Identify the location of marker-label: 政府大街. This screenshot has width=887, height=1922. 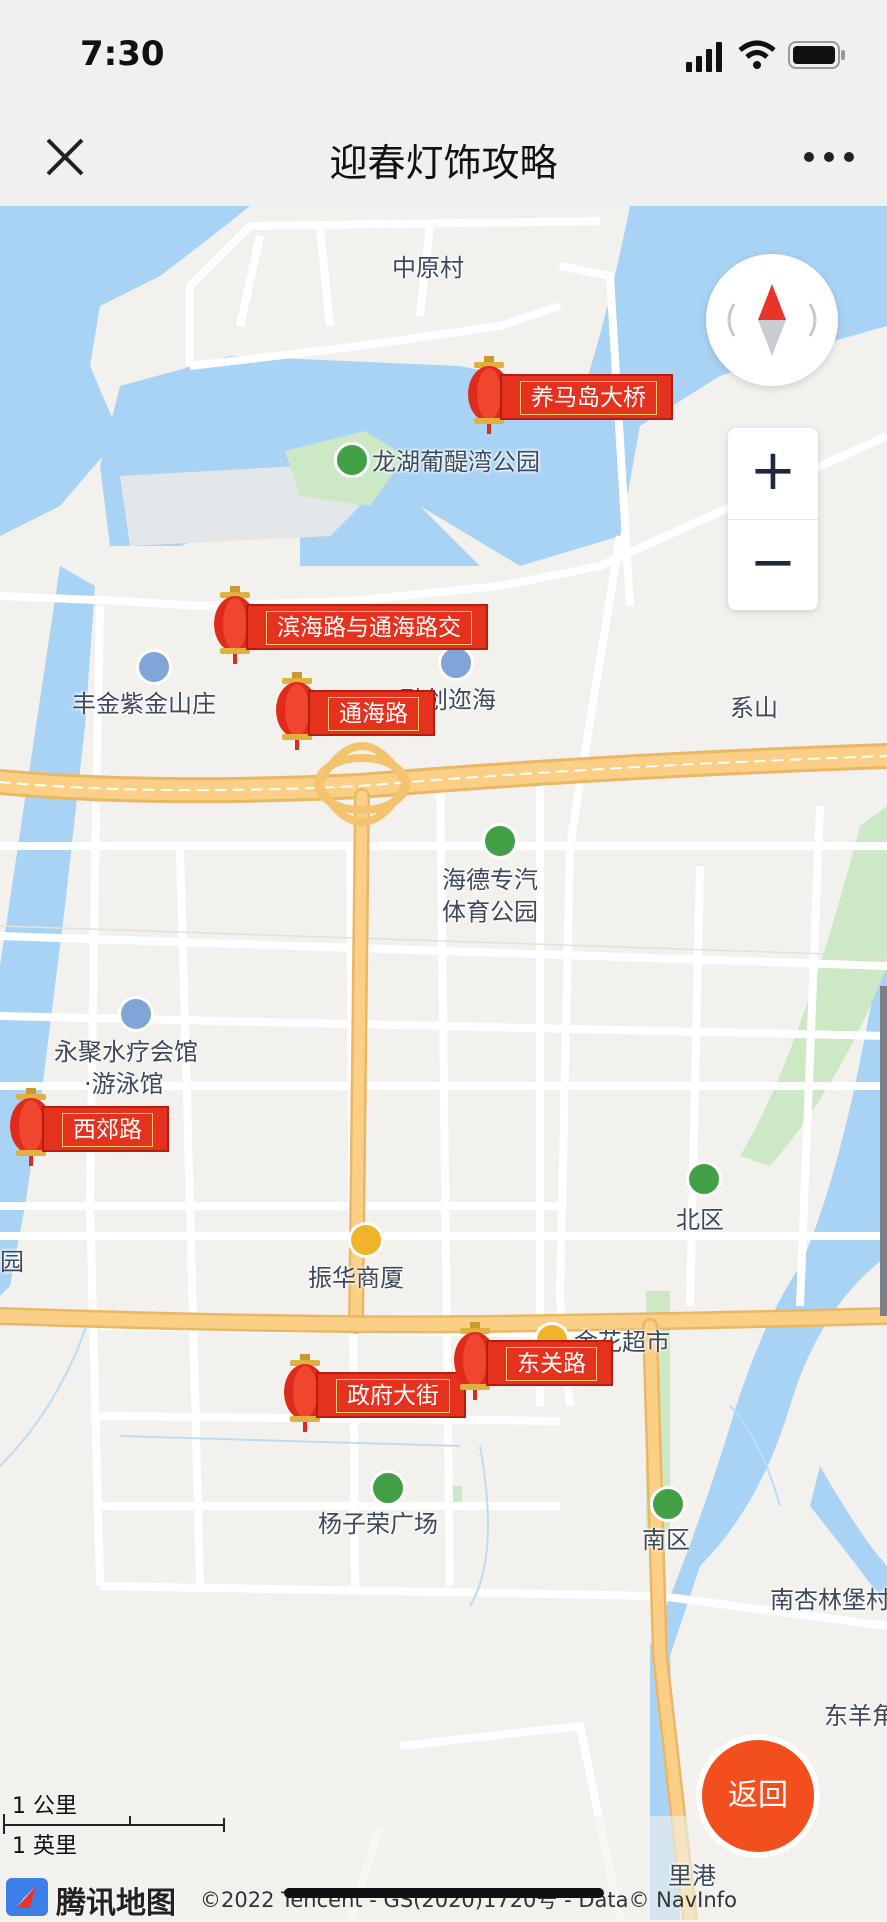
(393, 1396).